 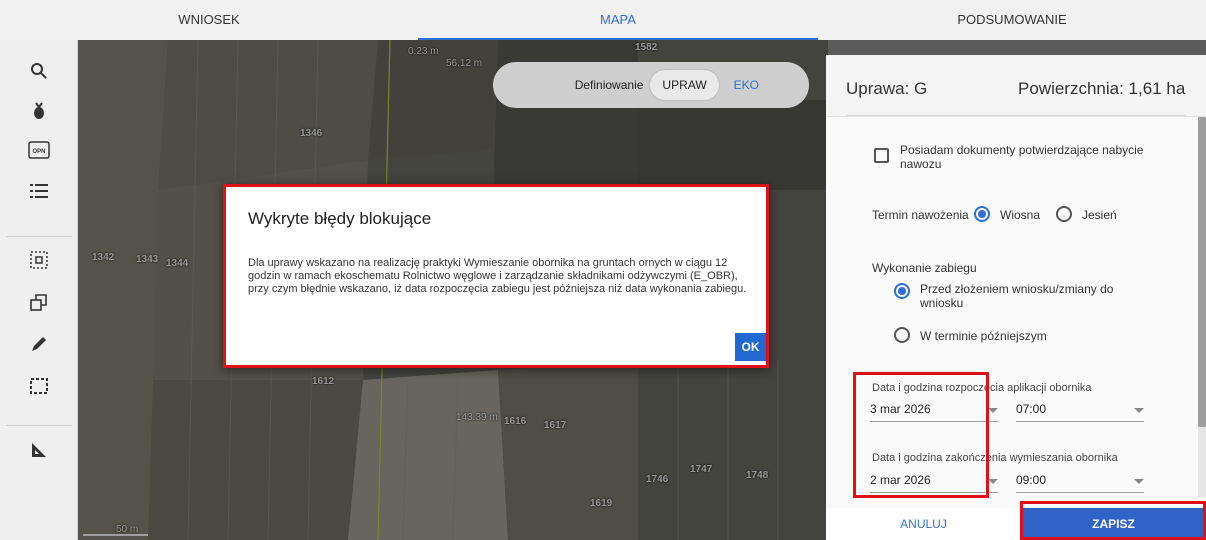 What do you see at coordinates (924, 268) in the screenshot?
I see `wykonanie-label: Wykonanie zabiegu` at bounding box center [924, 268].